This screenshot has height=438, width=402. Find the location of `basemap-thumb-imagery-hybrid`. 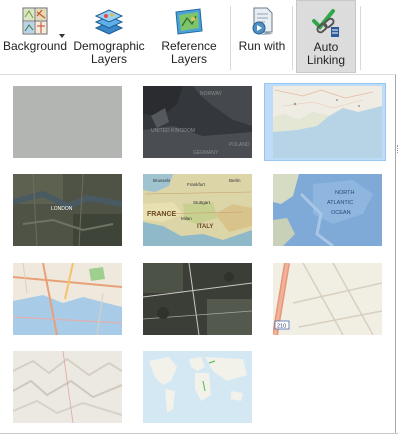

basemap-thumb-imagery-hybrid is located at coordinates (197, 299).